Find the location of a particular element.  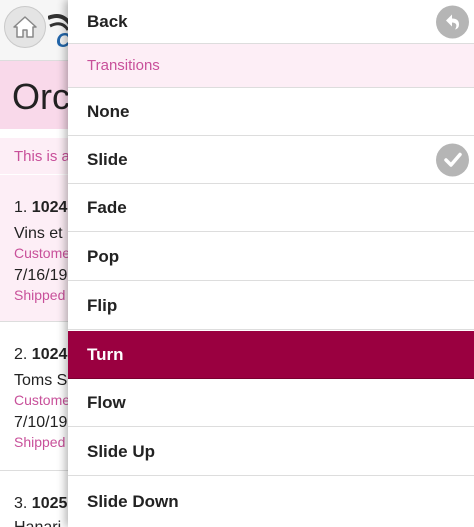

menu-item-label: Slide is located at coordinates (107, 159).